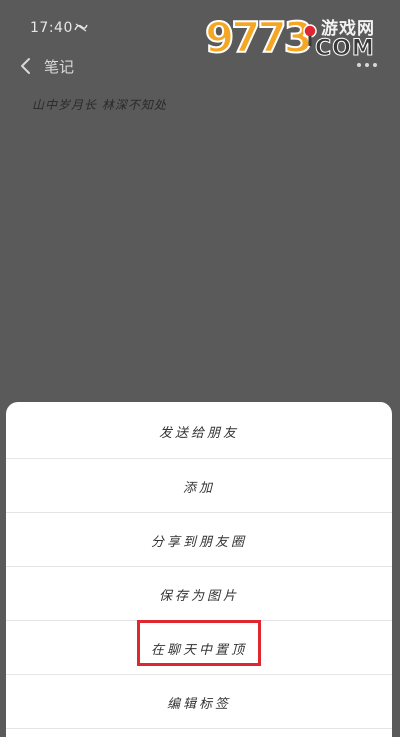 The height and width of the screenshot is (737, 400). What do you see at coordinates (81, 27) in the screenshot?
I see `notification-mute-icon` at bounding box center [81, 27].